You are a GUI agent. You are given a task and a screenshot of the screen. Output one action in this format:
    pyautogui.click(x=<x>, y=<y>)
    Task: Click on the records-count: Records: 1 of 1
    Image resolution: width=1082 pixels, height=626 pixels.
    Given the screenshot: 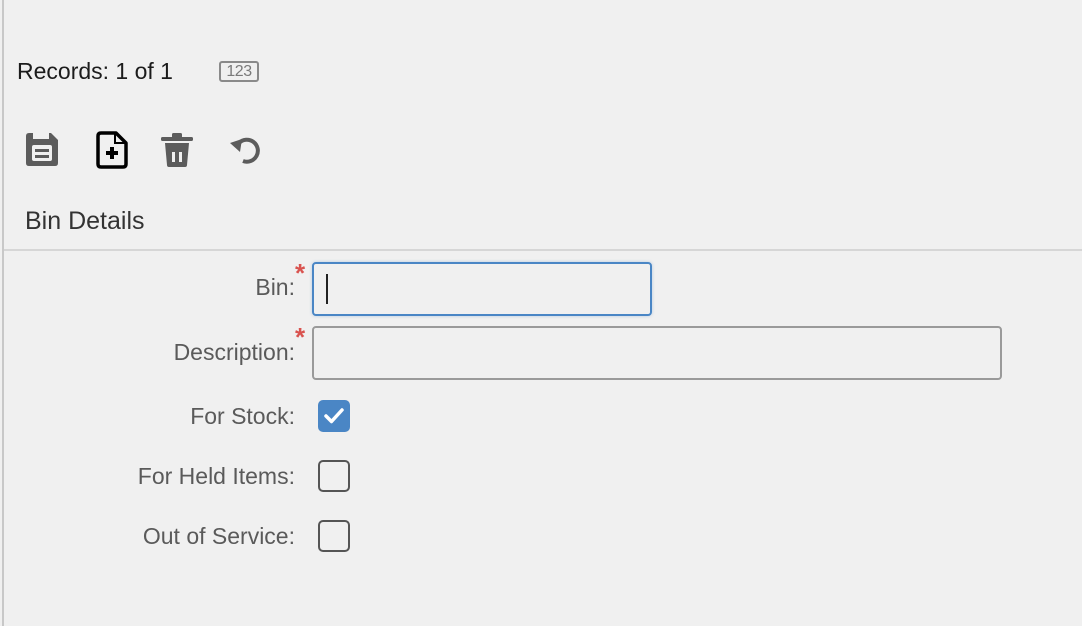 What is the action you would take?
    pyautogui.click(x=95, y=71)
    